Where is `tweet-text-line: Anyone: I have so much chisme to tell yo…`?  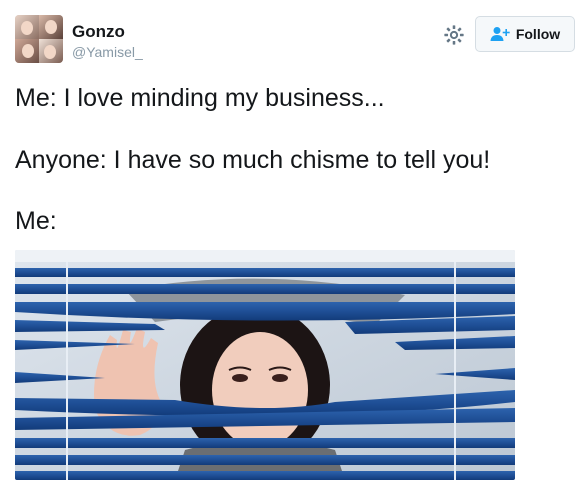 tweet-text-line: Anyone: I have so much chisme to tell yo… is located at coordinates (253, 160).